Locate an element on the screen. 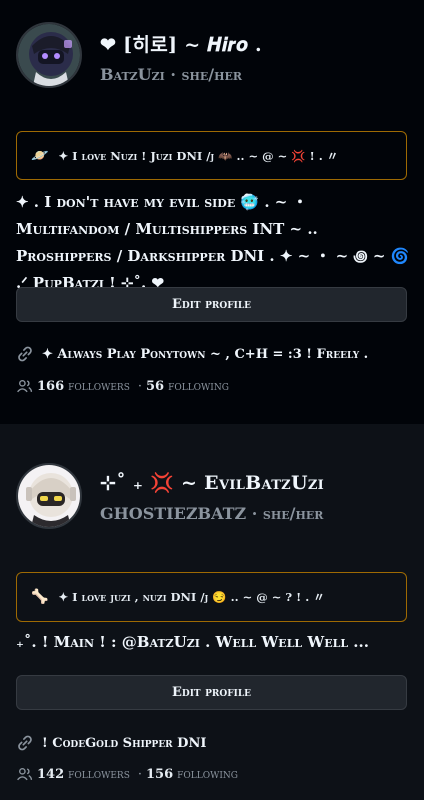 Image resolution: width=424 pixels, height=800 pixels. profile-display-name: ⊹˚ ₊ 💢 ~ EvilBatzUzi is located at coordinates (212, 483).